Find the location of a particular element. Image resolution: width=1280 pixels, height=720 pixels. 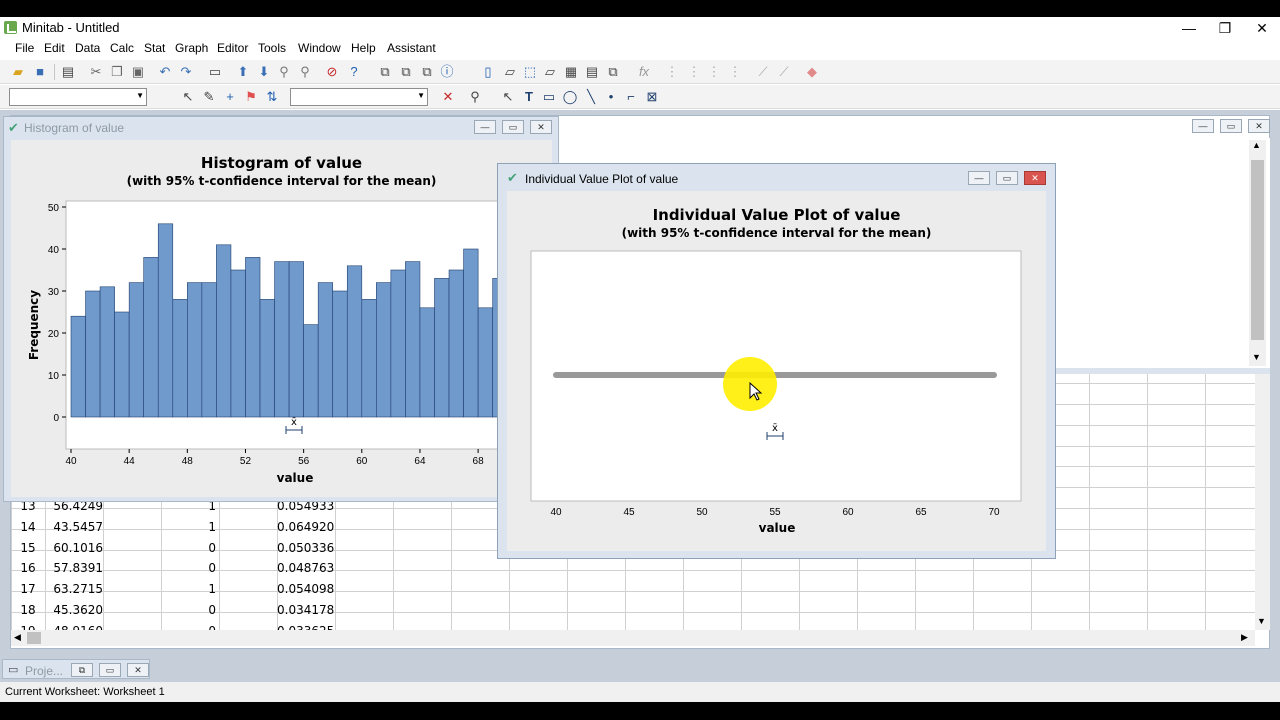

menu-stat: Stat is located at coordinates (154, 48).